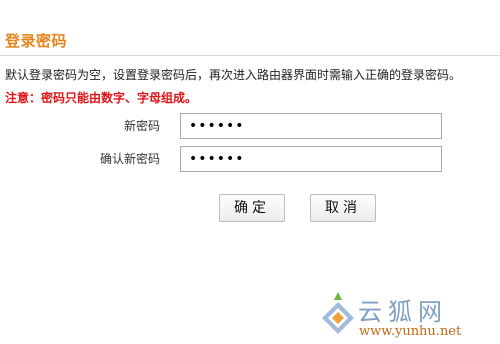  I want to click on yunhu-logo-icon, so click(338, 316).